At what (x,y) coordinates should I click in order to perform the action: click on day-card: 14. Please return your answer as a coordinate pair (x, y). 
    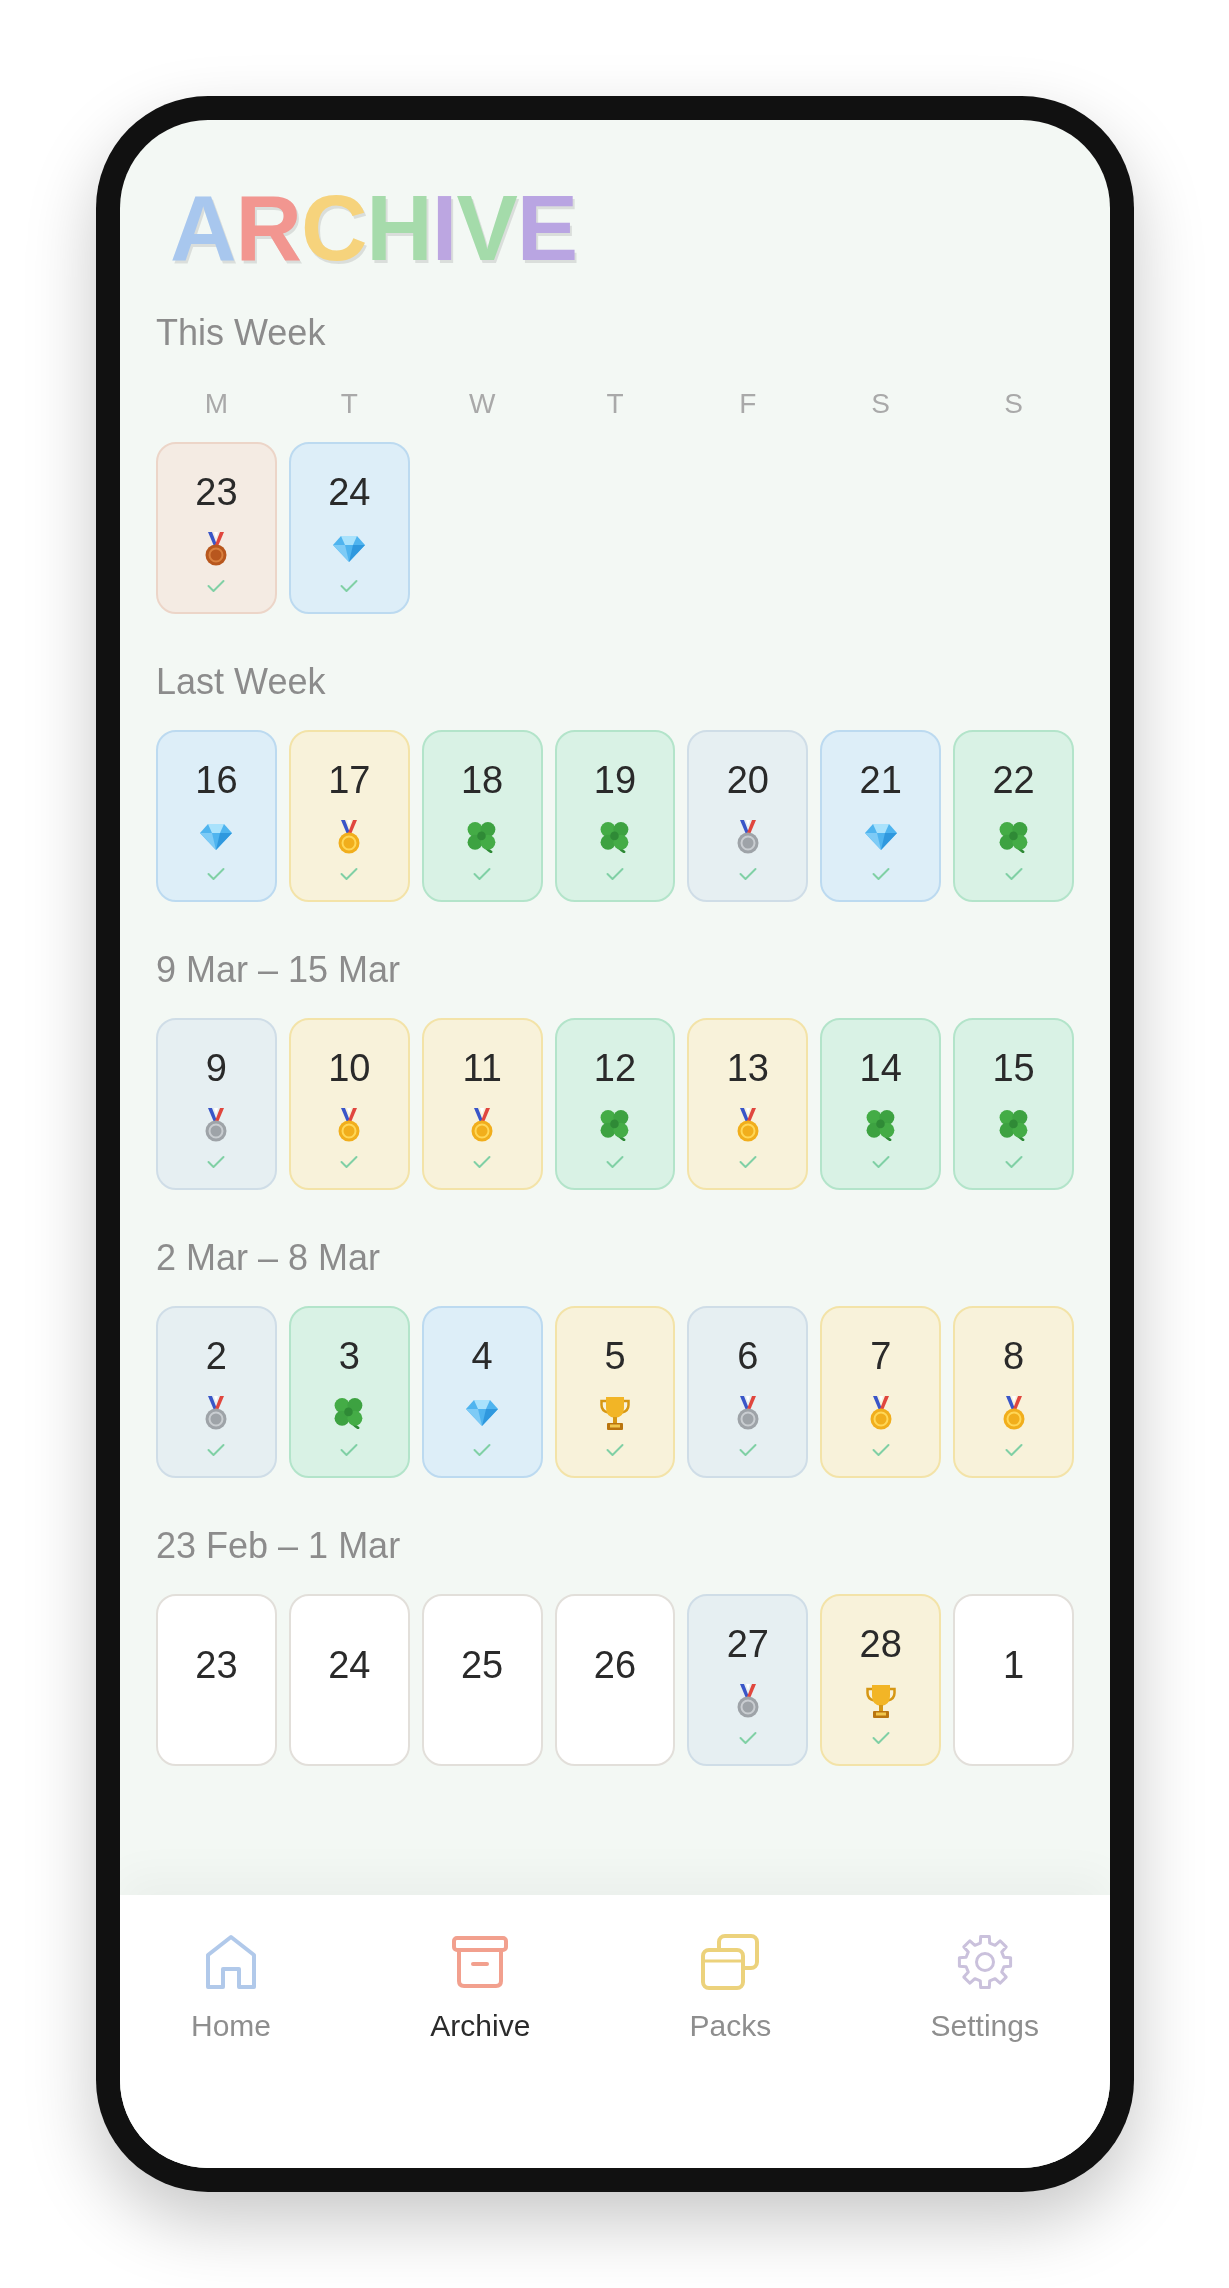
    Looking at the image, I should click on (881, 1104).